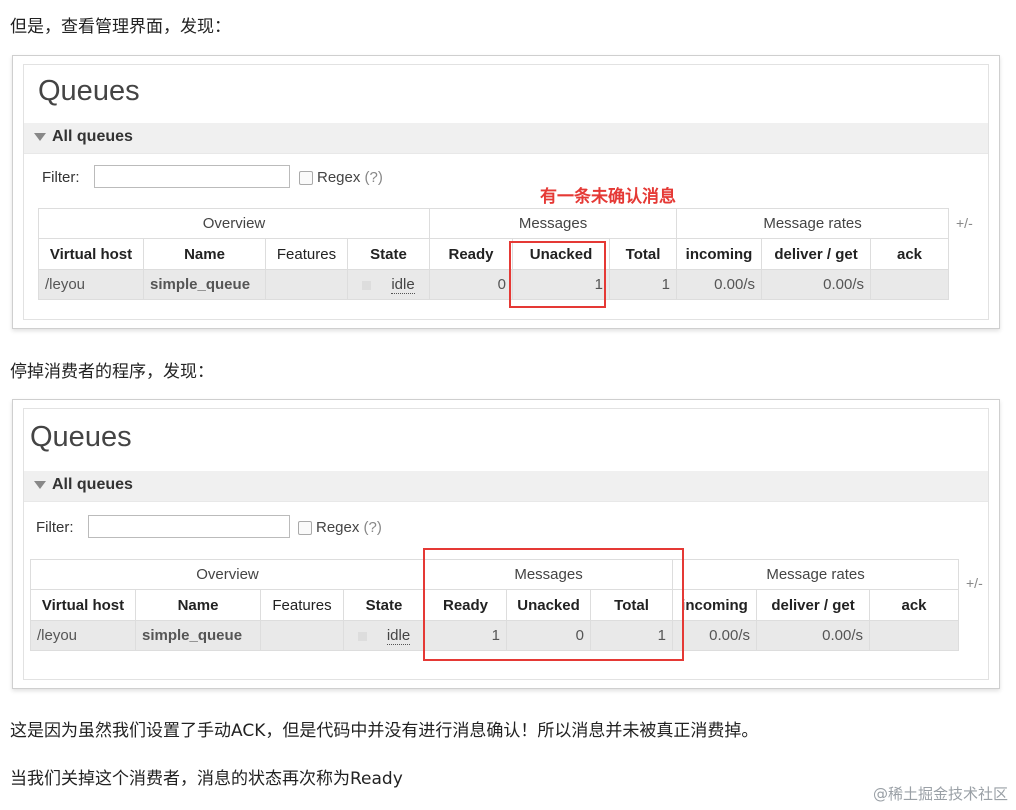 This screenshot has width=1016, height=810. I want to click on article-paragraph-1: 但是，查看管理界面，发现：, so click(120, 27).